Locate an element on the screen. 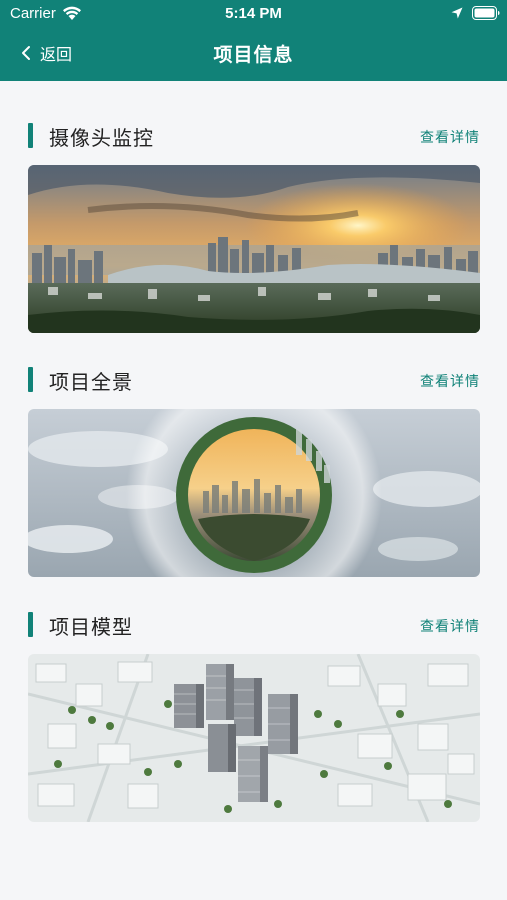  section-header: 摄像头监控 查看详情 is located at coordinates (254, 136).